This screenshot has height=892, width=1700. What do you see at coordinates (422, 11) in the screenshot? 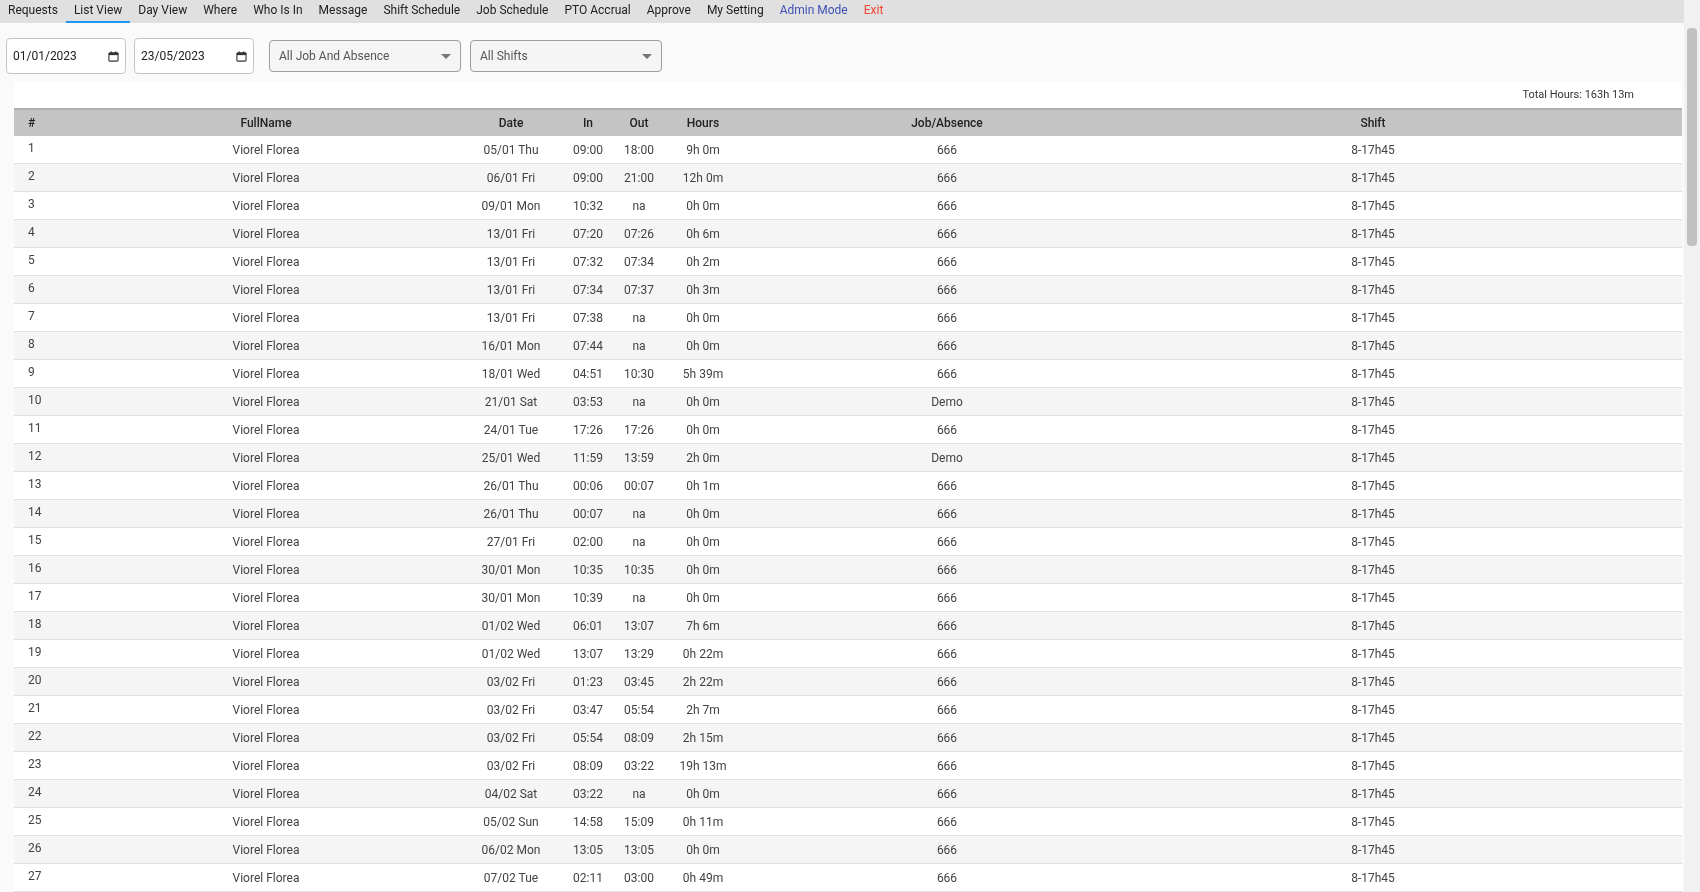
I see `menu-tab: Shift Schedule` at bounding box center [422, 11].